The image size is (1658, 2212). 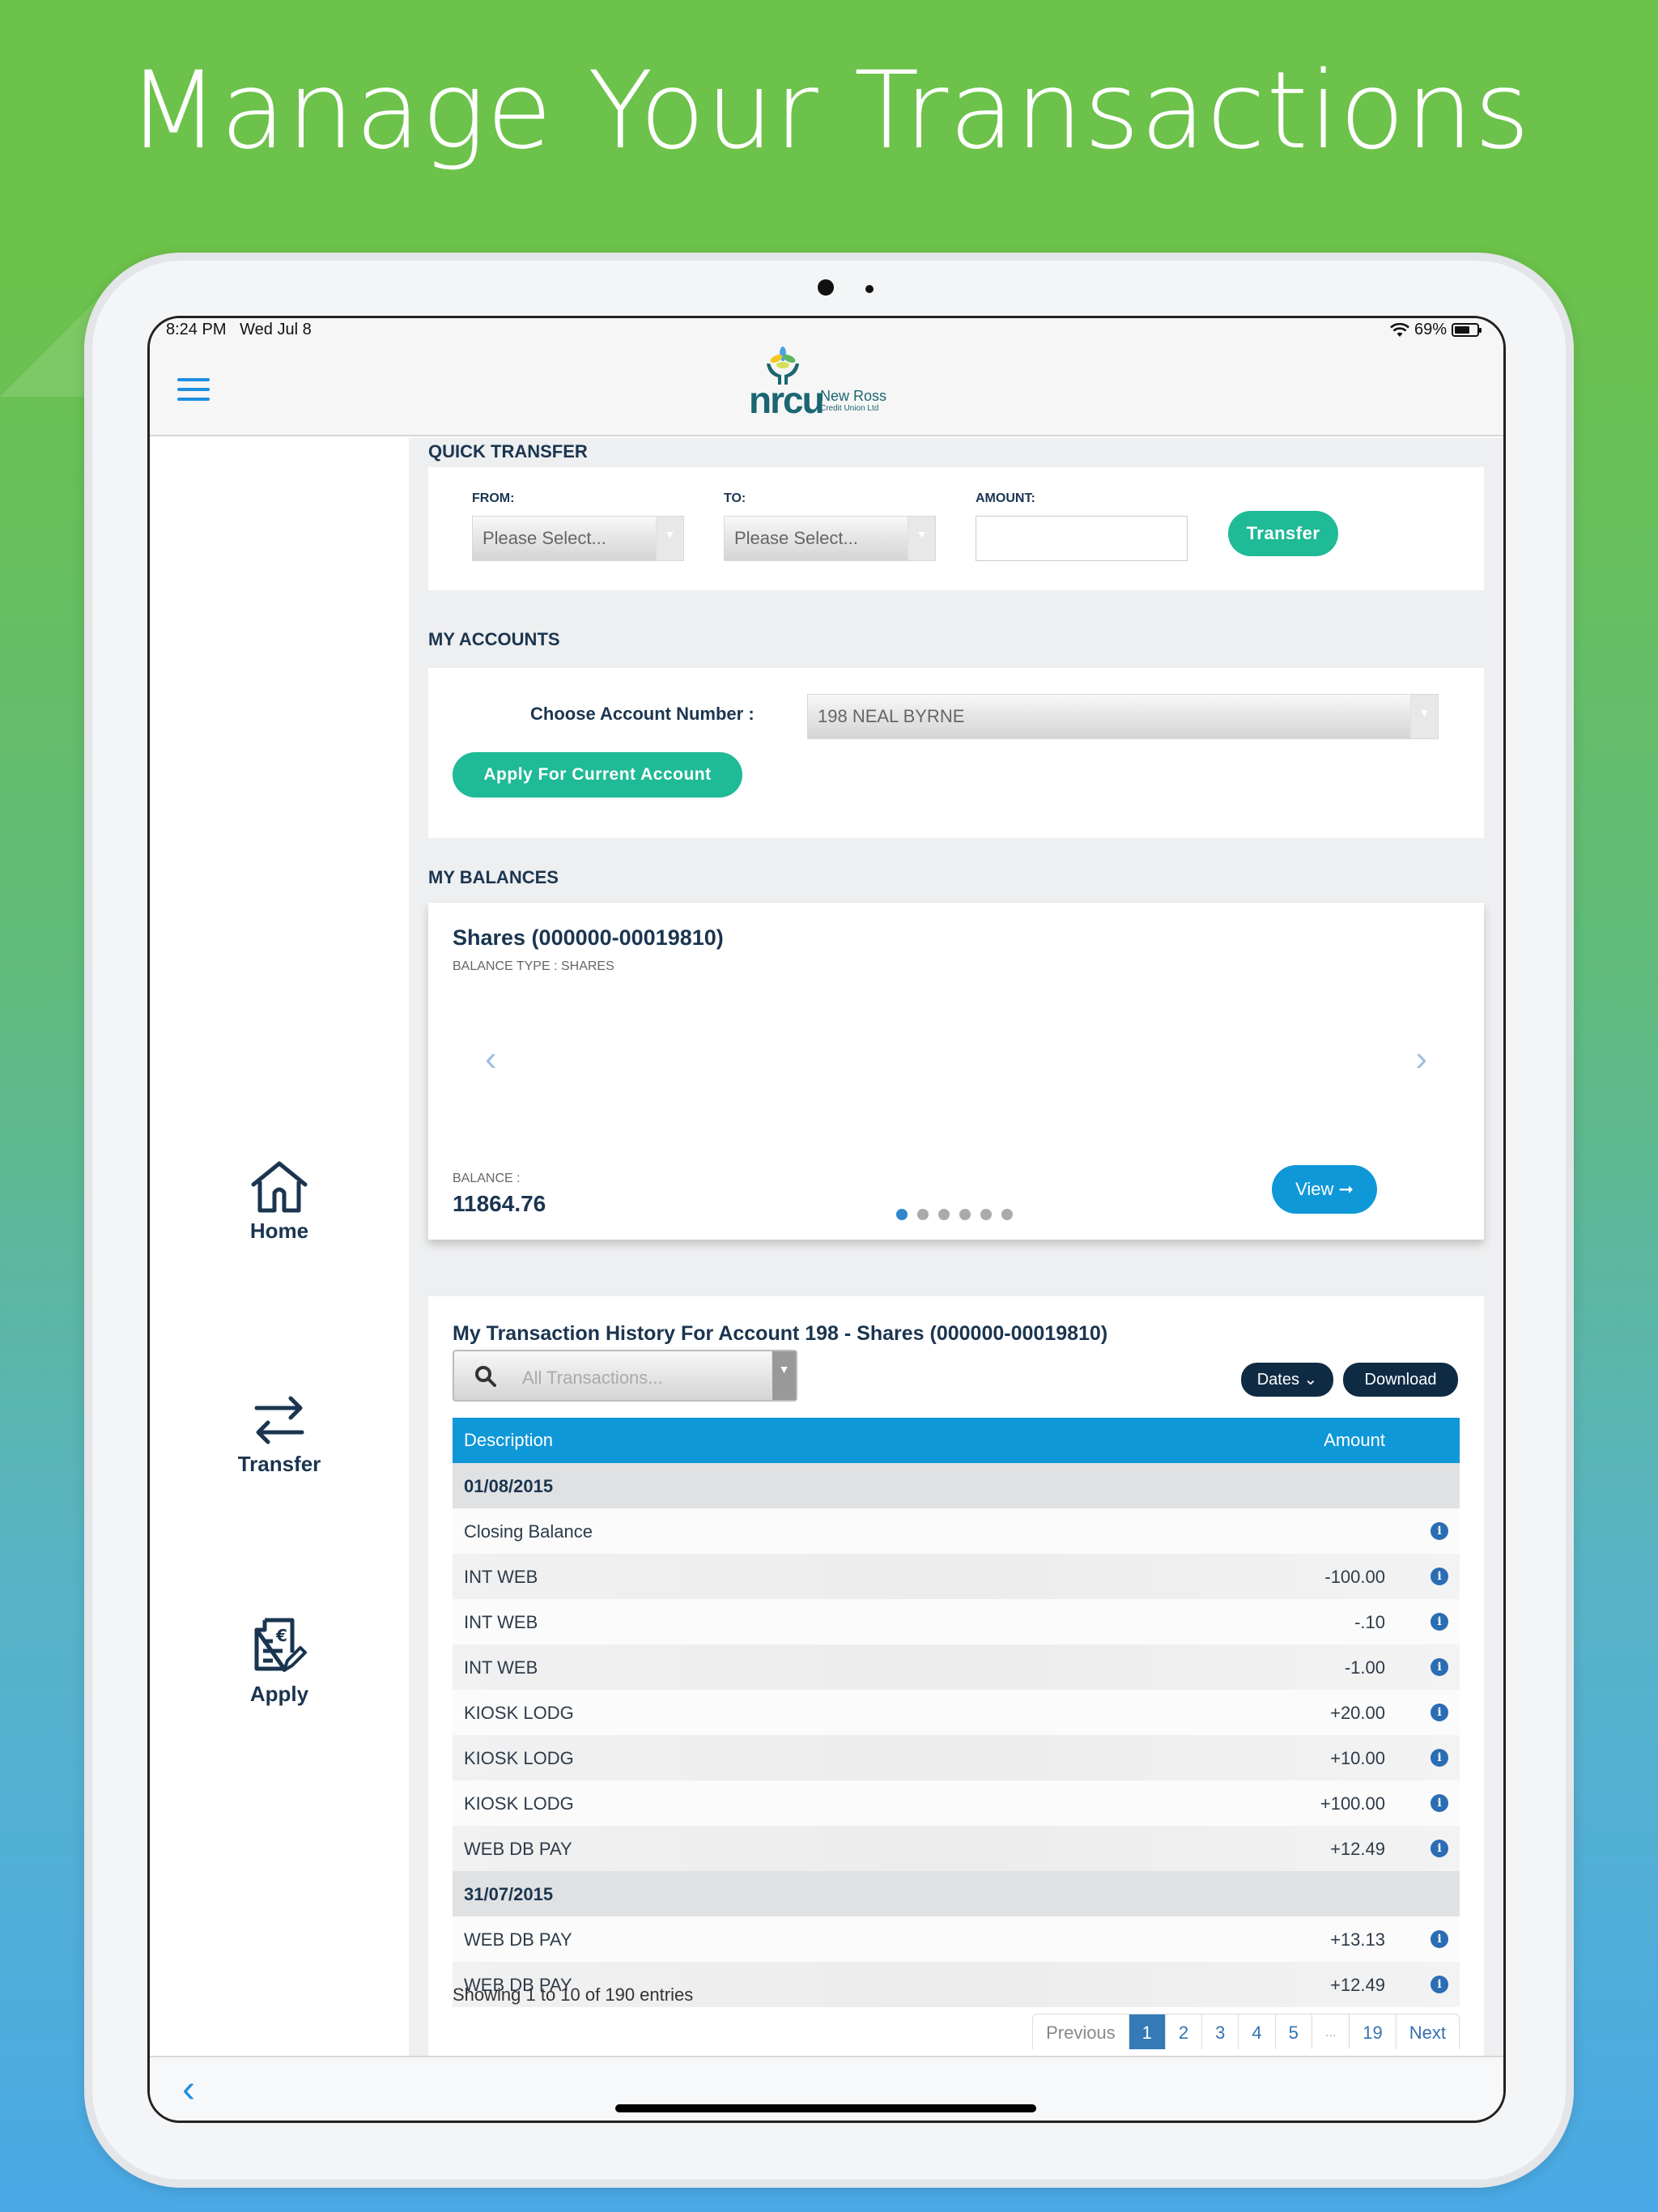 I want to click on sidebar-item-transfer: Transfer, so click(x=279, y=1435).